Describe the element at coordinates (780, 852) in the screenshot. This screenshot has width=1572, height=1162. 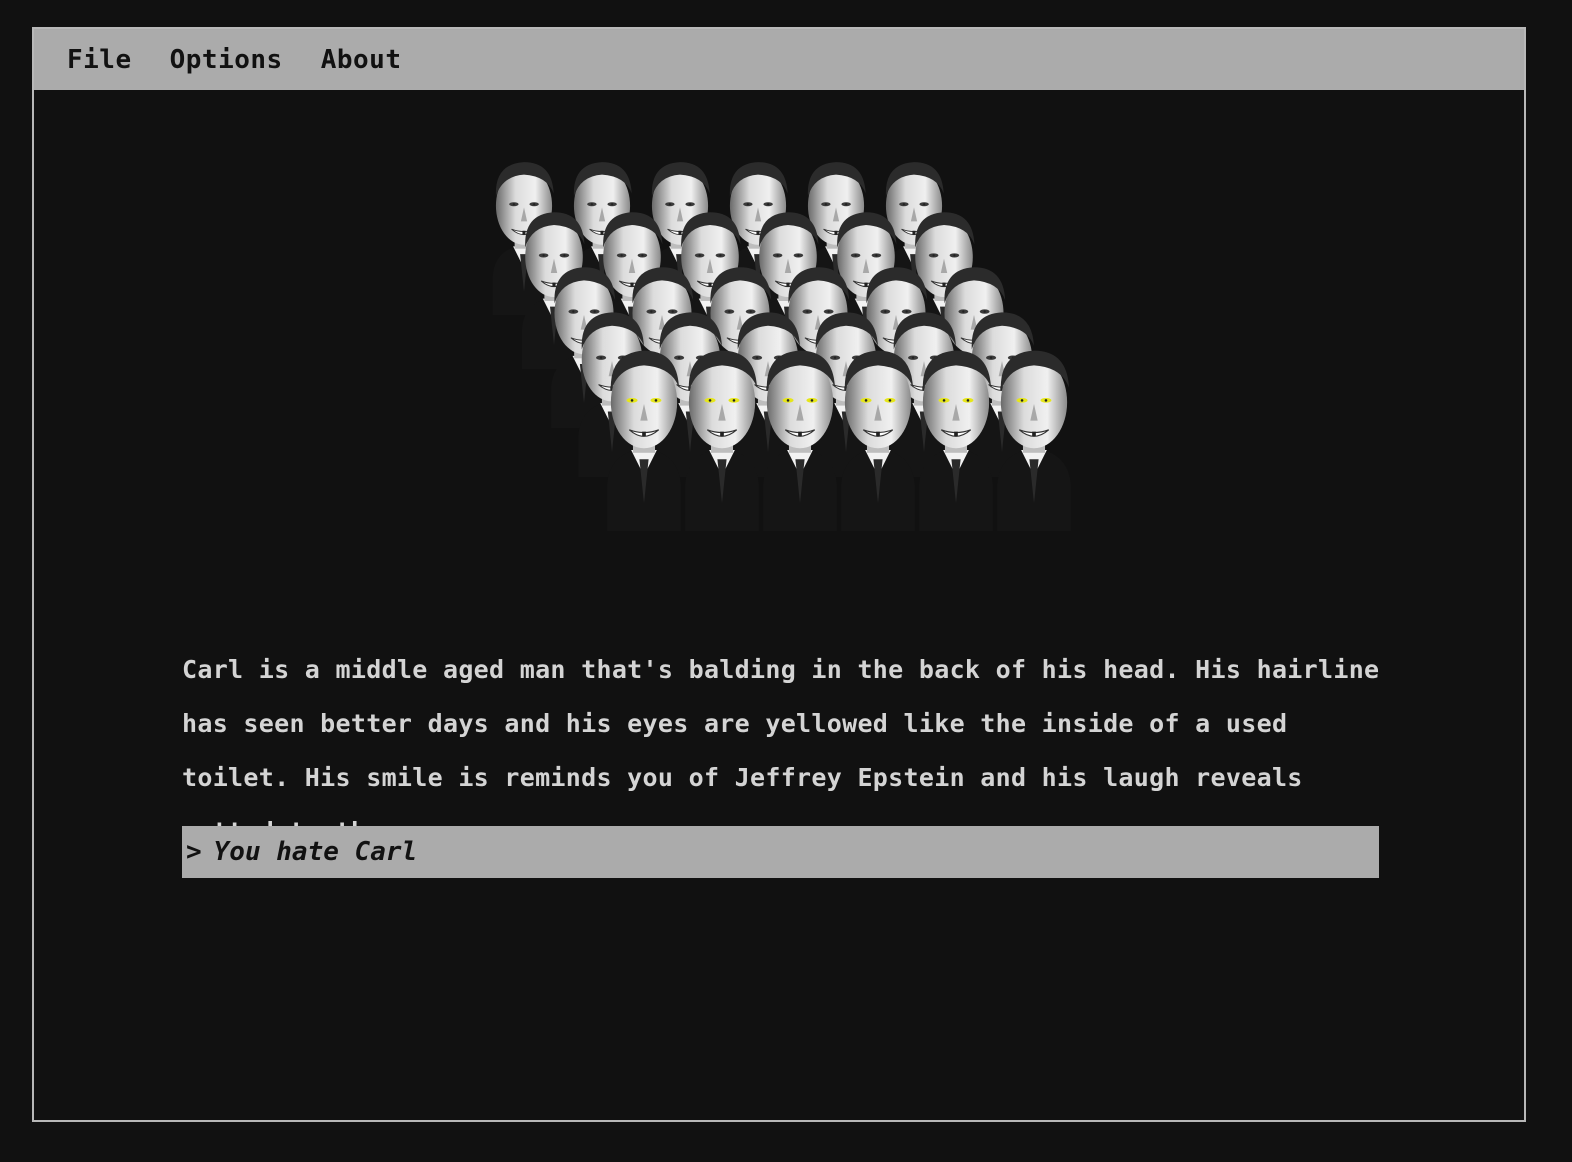
I see `choice-option: > You hate Carl` at that location.